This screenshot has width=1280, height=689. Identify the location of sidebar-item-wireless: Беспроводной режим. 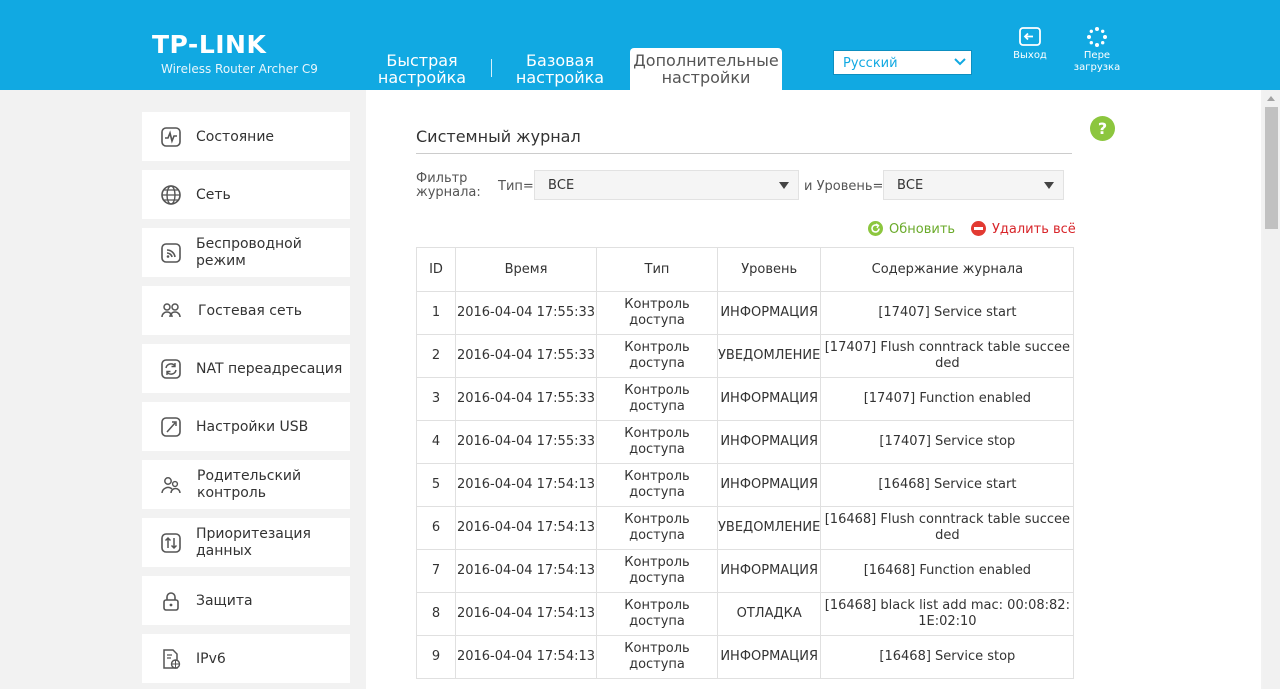
(246, 252).